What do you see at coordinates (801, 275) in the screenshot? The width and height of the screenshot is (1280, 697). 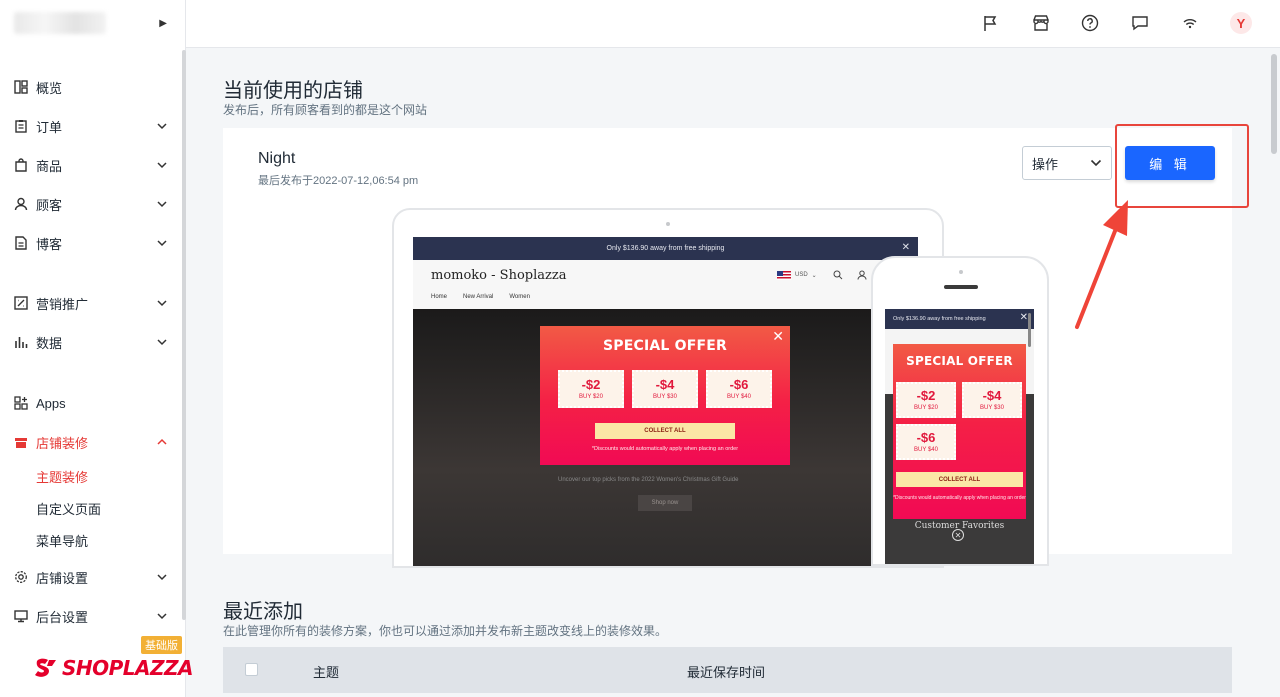 I see `currency-code: USD` at bounding box center [801, 275].